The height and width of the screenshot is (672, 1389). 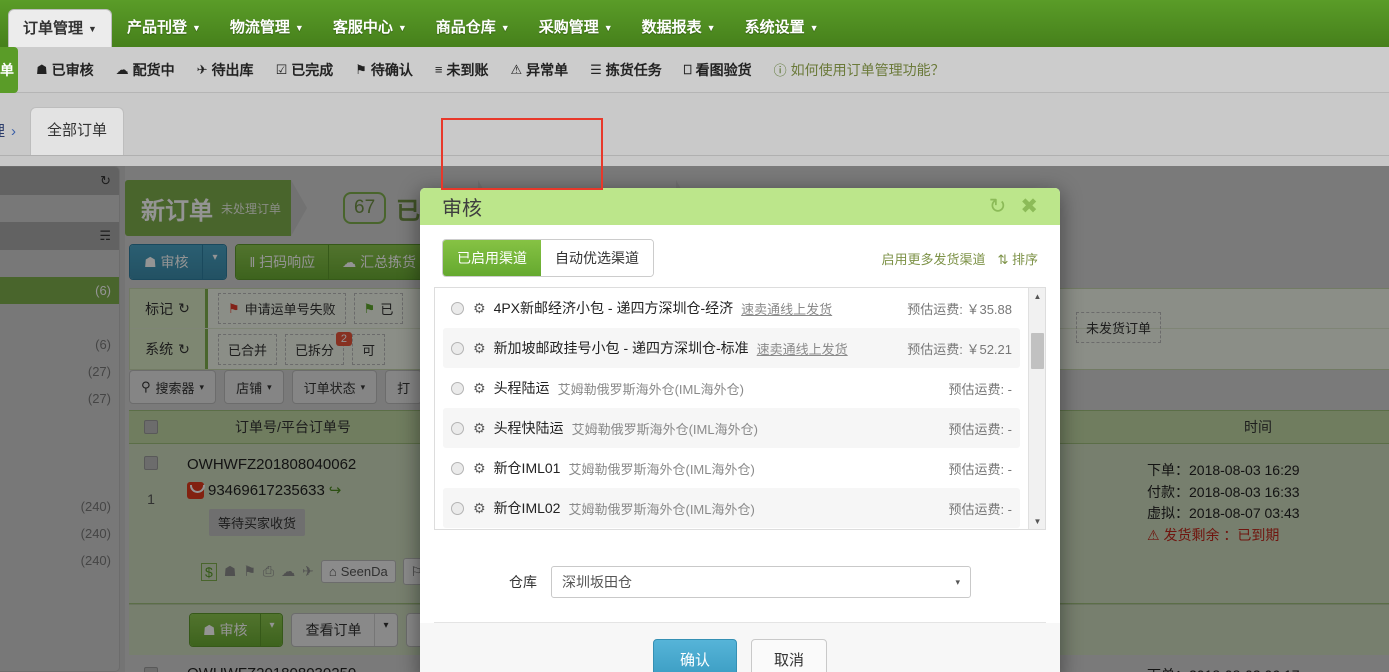 I want to click on row-view-caret: ▾, so click(x=385, y=630).